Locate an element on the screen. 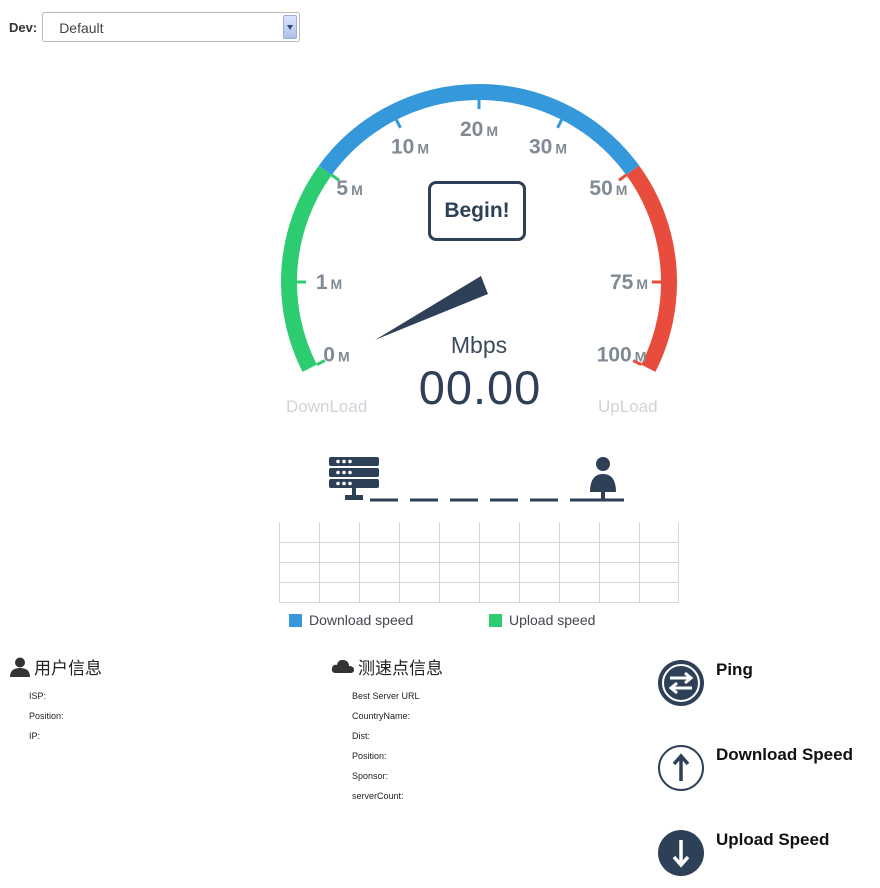 The image size is (880, 888). legend-upload-label: Upload speed is located at coordinates (552, 620).